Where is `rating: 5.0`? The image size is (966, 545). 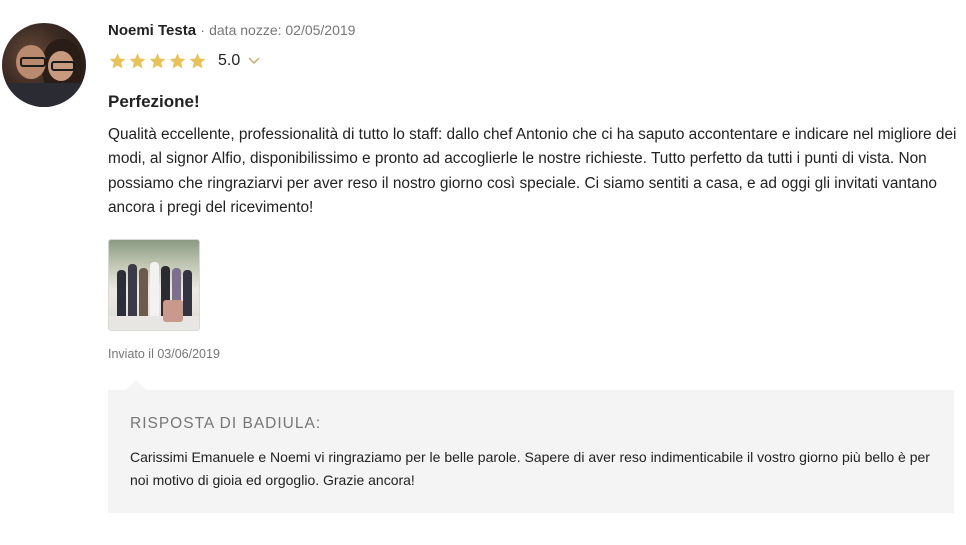
rating: 5.0 is located at coordinates (184, 61).